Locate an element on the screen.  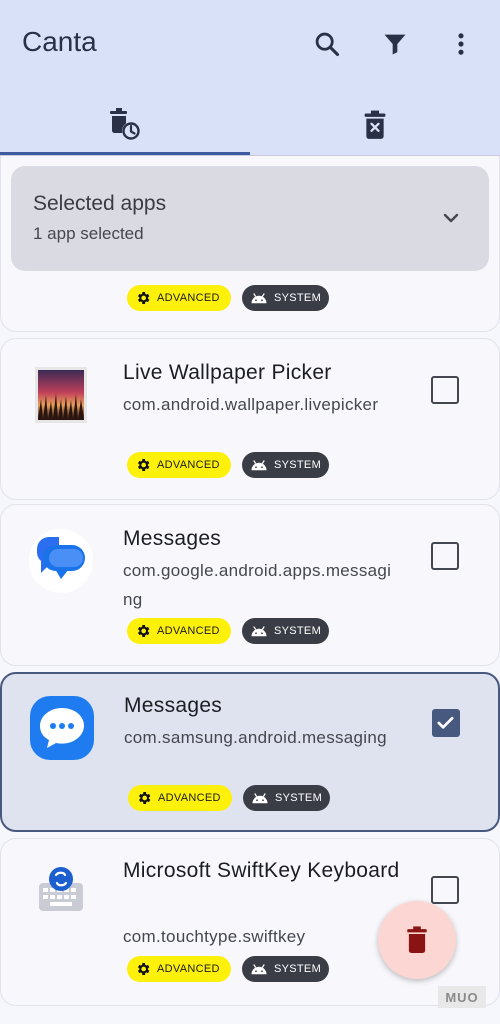
more-vert-icon is located at coordinates (461, 44).